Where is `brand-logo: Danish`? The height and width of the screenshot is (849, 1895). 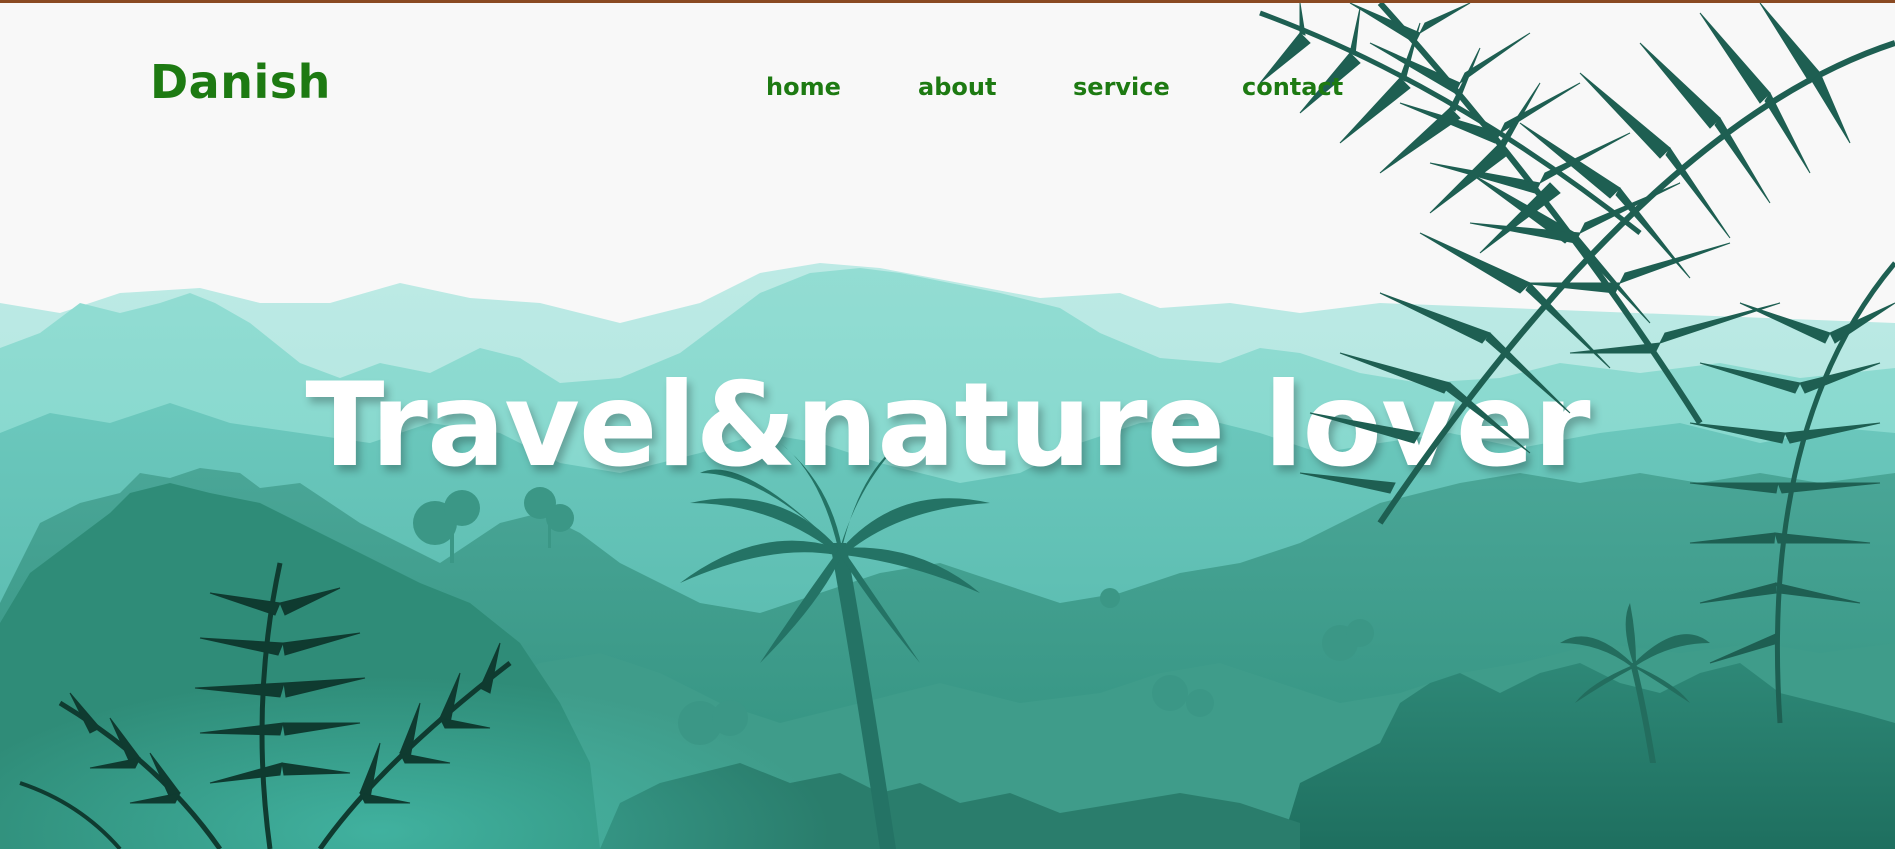
brand-logo: Danish is located at coordinates (240, 82).